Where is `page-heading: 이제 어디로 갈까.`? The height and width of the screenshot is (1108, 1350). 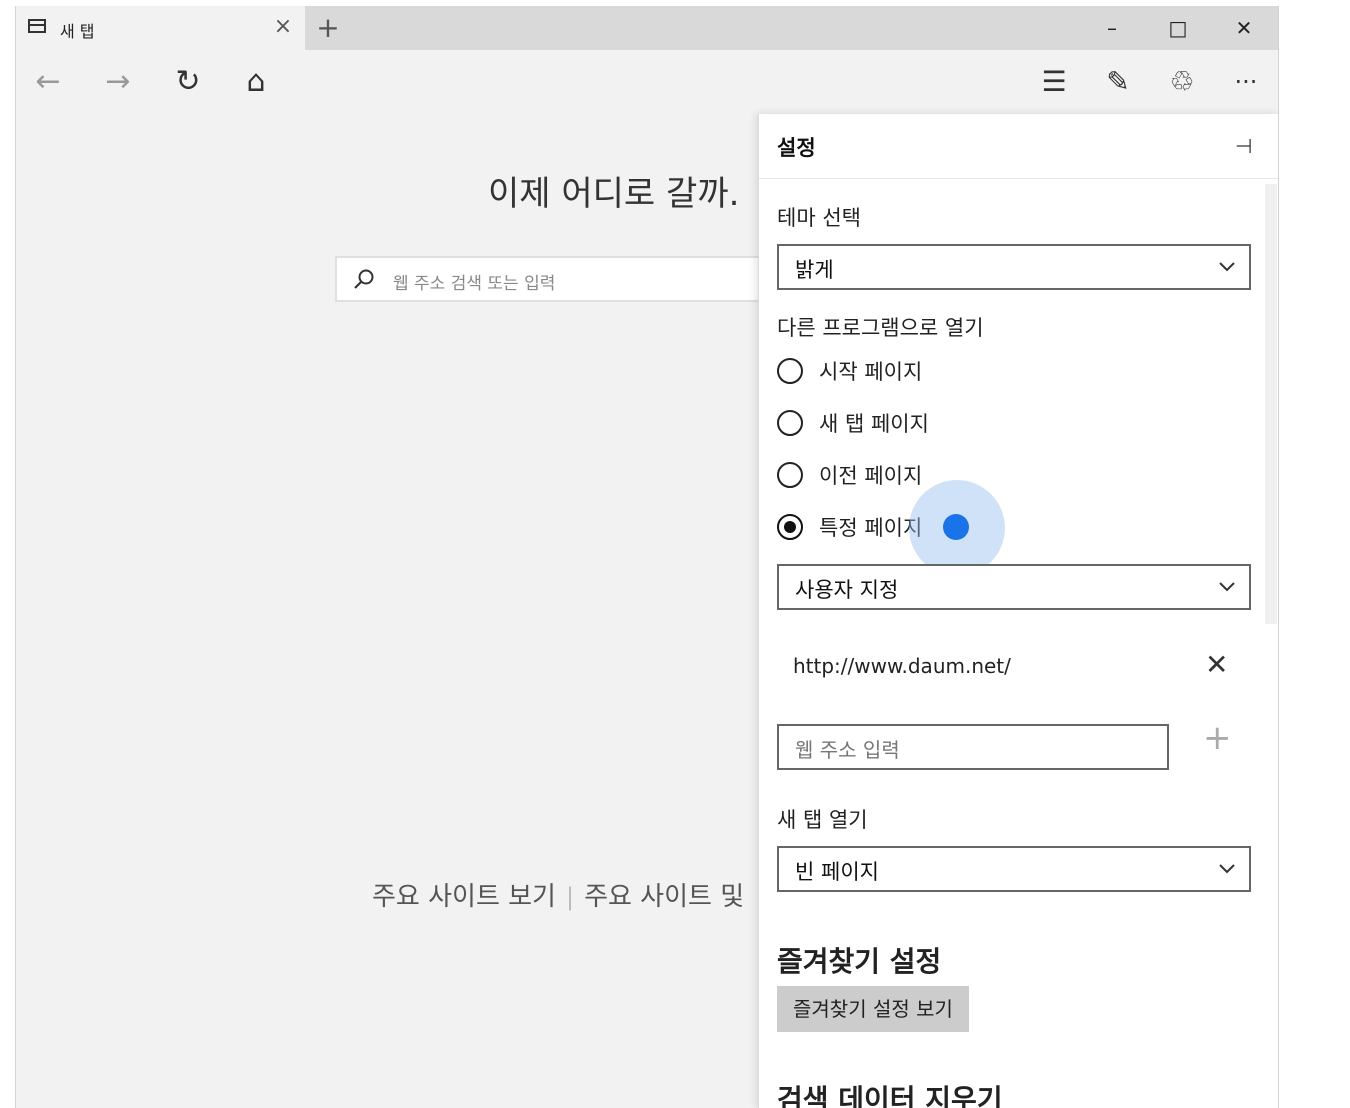
page-heading: 이제 어디로 갈까. is located at coordinates (614, 194).